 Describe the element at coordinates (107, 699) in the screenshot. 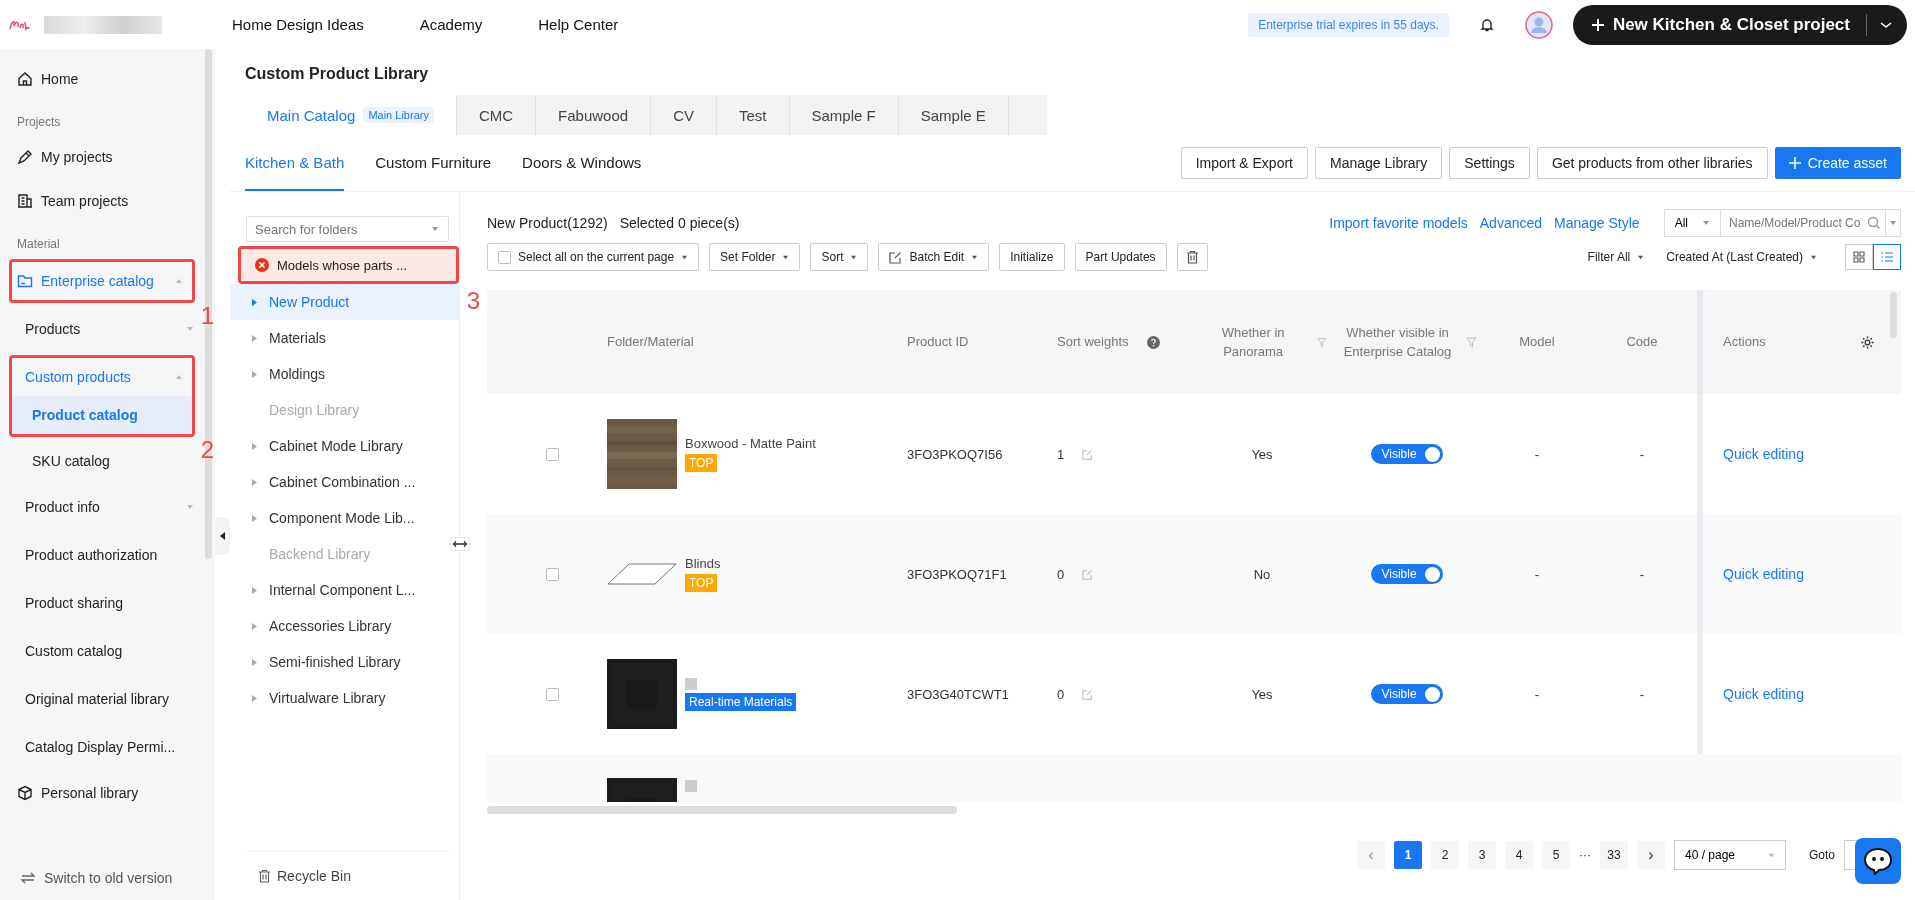

I see `sidebar-item: Original material library` at that location.